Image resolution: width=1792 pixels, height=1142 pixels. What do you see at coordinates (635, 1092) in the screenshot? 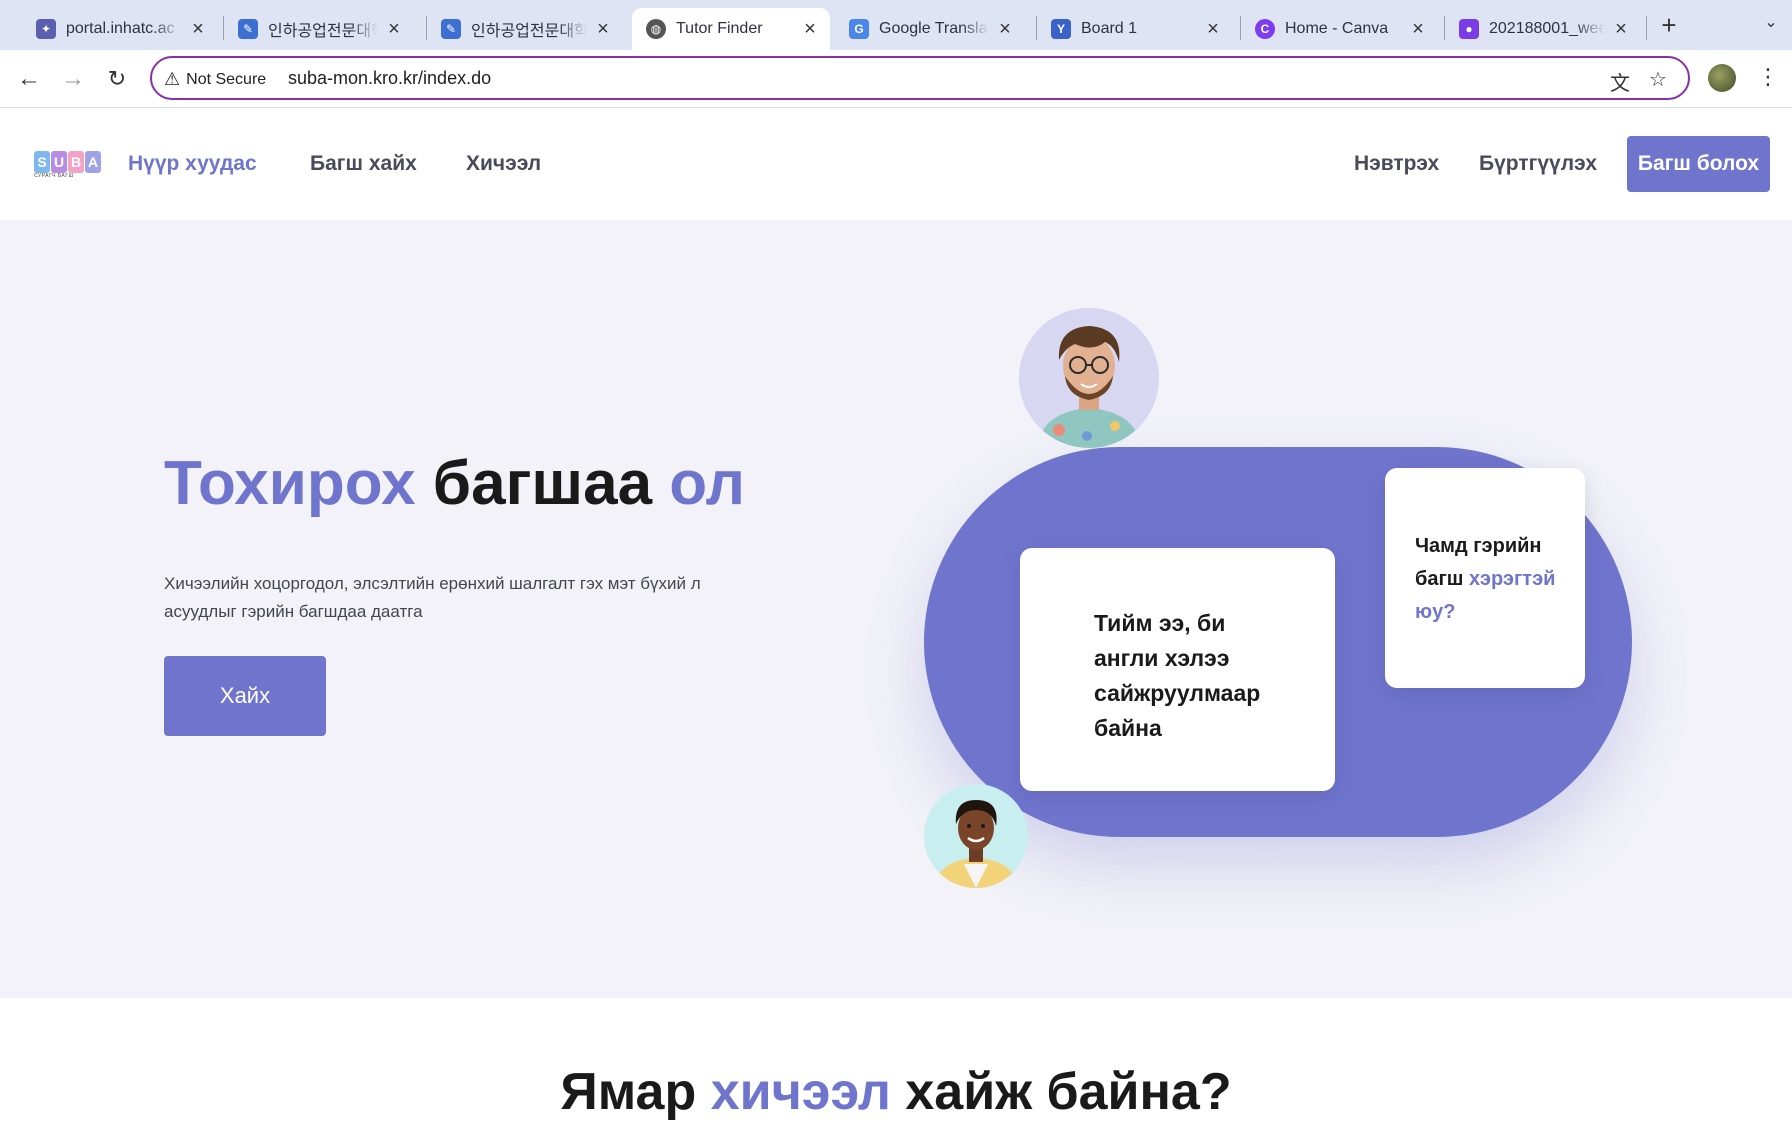
I see `section-title-text: Ямар` at bounding box center [635, 1092].